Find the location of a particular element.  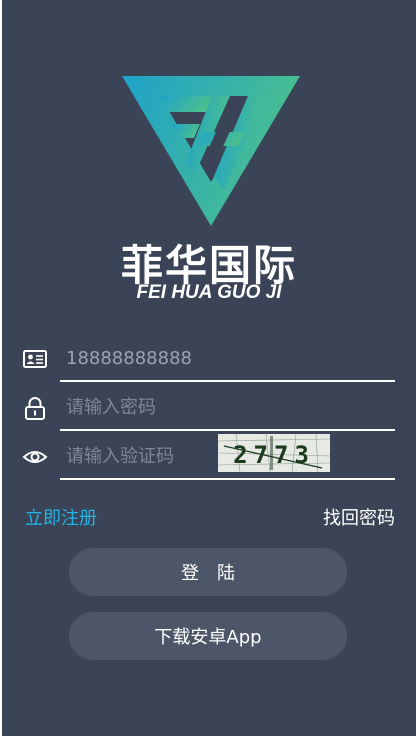

fh-logo-icon is located at coordinates (211, 151).